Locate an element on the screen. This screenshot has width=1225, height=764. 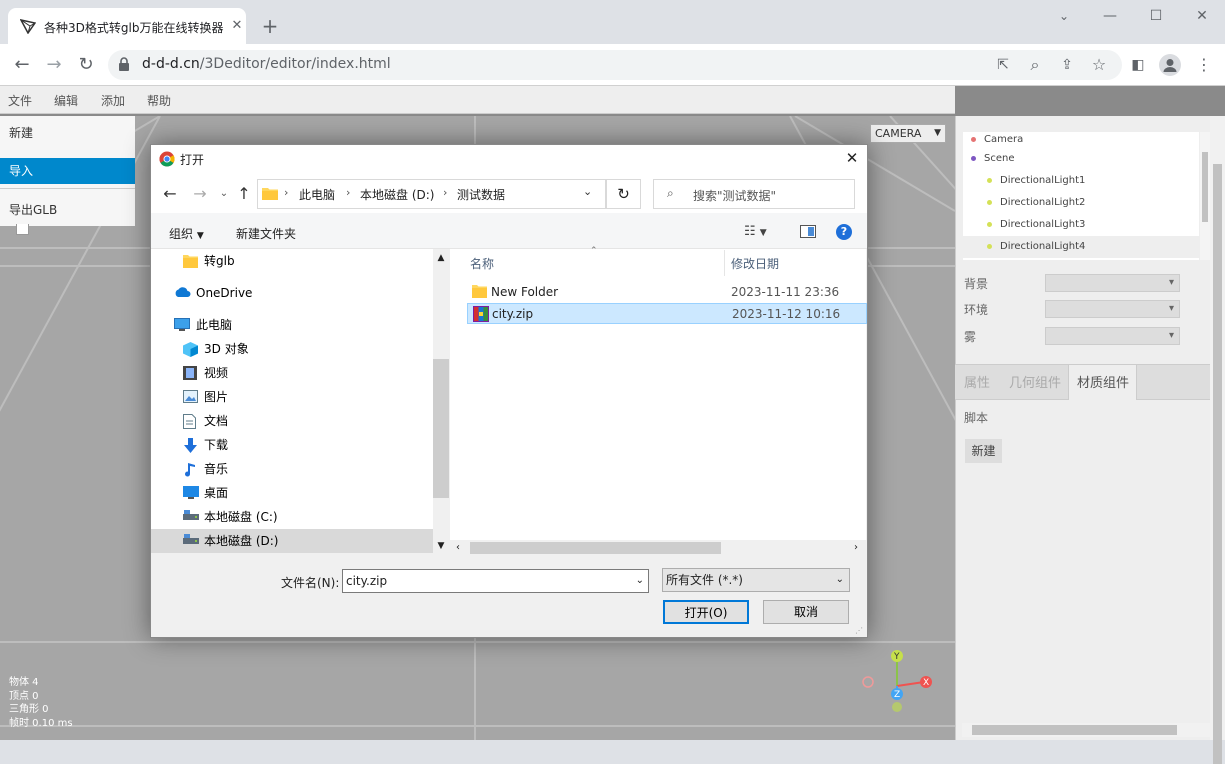
computer-icon is located at coordinates (182, 325).